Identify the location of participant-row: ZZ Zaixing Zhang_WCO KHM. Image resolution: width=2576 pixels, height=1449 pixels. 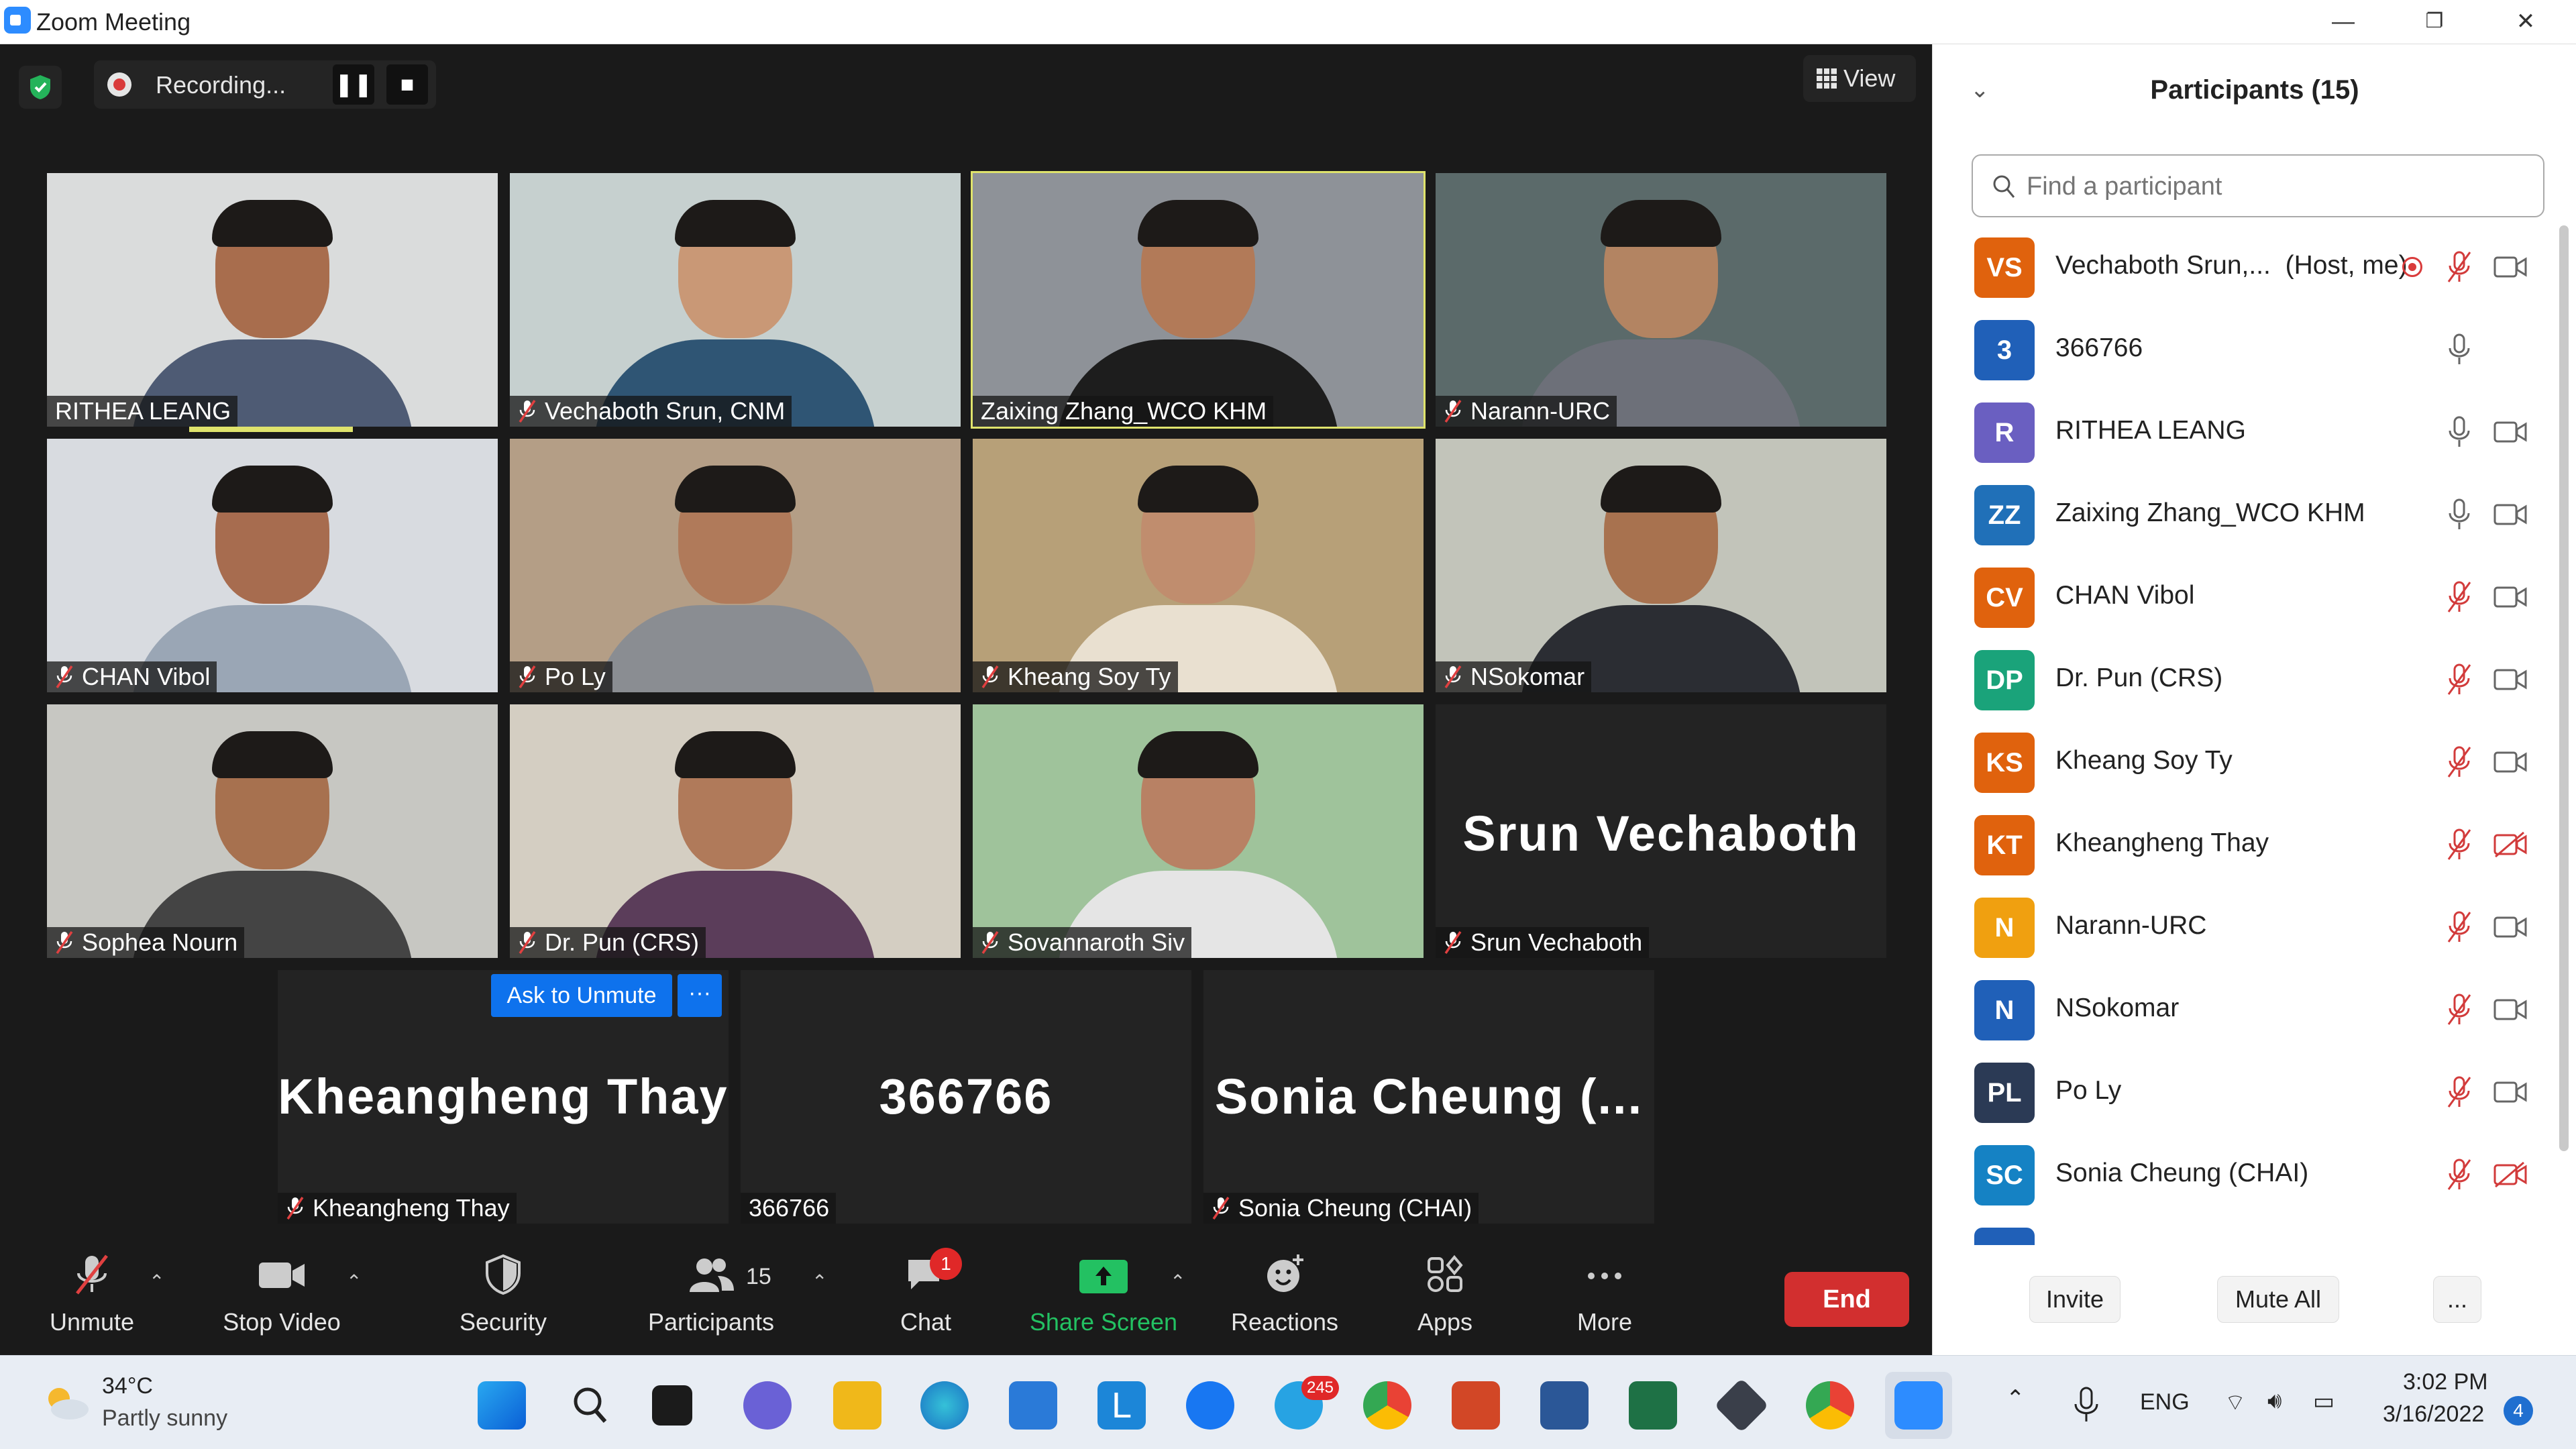
(2245, 514).